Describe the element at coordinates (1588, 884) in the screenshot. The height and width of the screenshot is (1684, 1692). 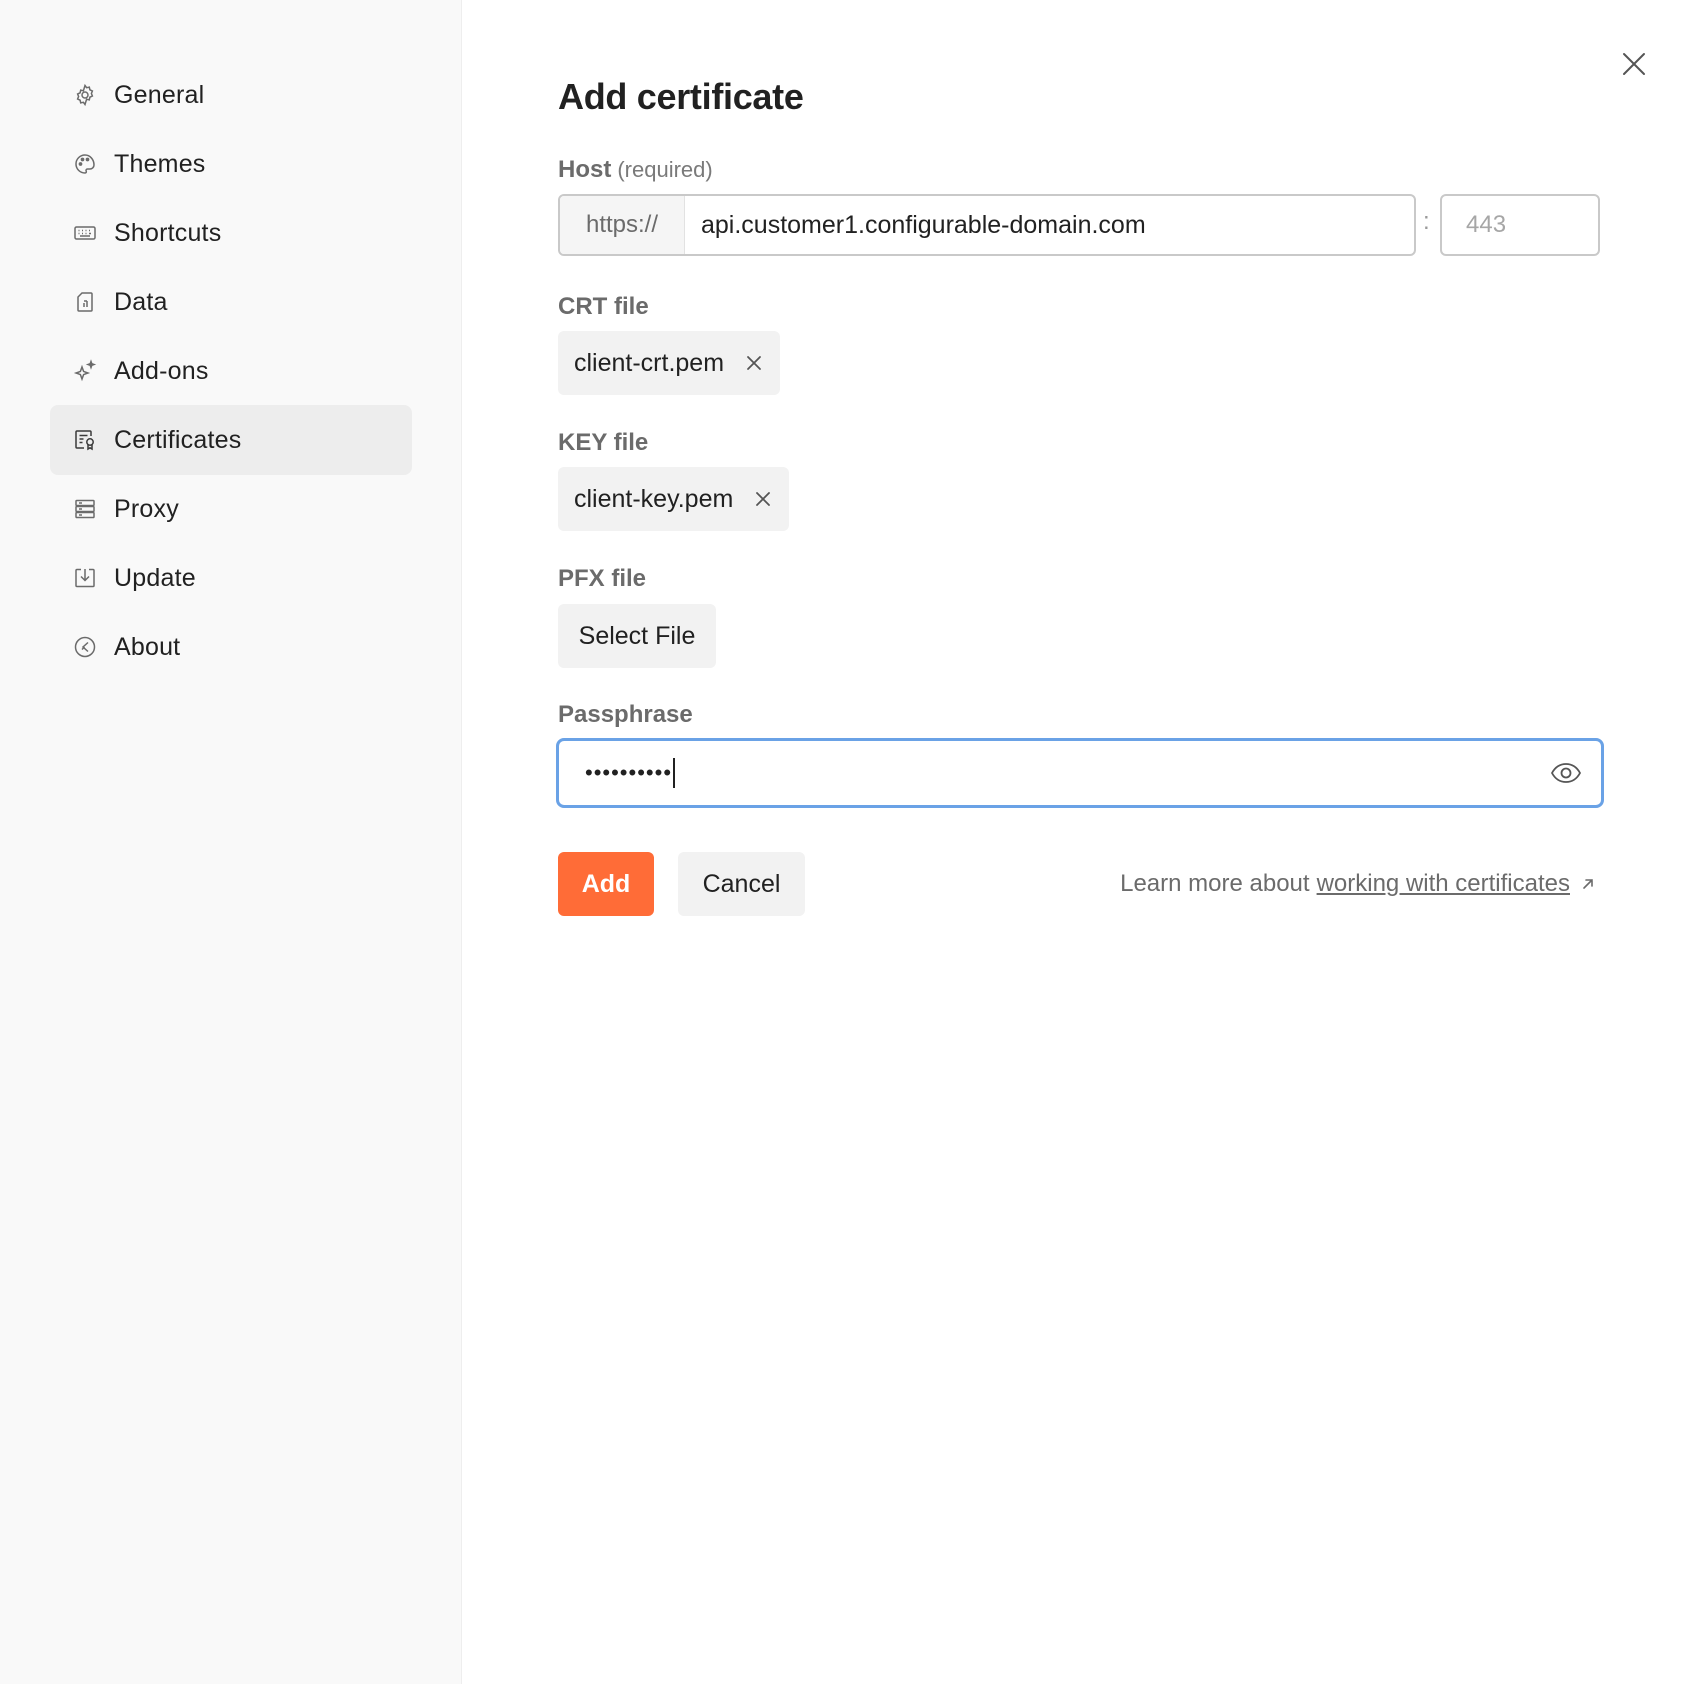
I see `external-link-icon` at that location.